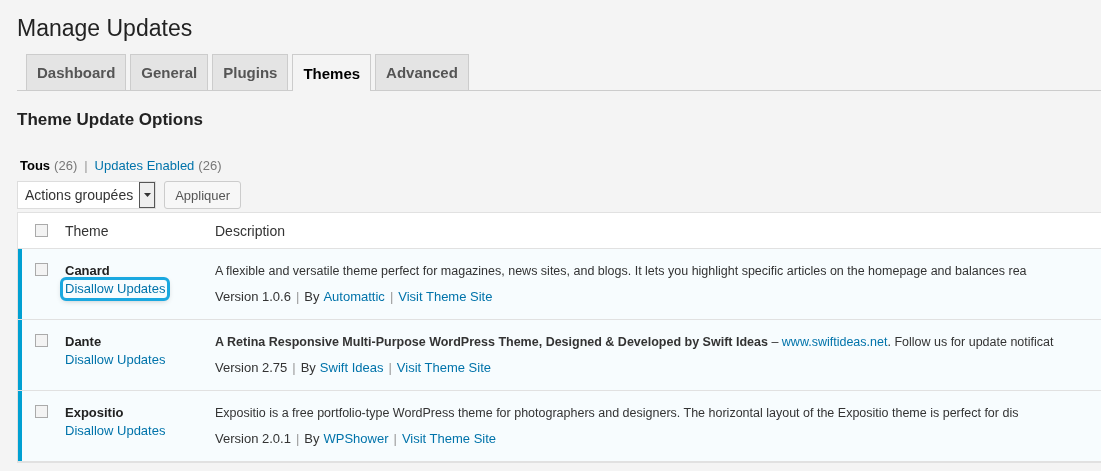  Describe the element at coordinates (635, 342) in the screenshot. I see `theme-description: A Retina Responsive Multi-Purpose WordPress Theme, Designed & Developed by Swift Ideas – www.swiftideas.net. Follow us for update notificat` at that location.